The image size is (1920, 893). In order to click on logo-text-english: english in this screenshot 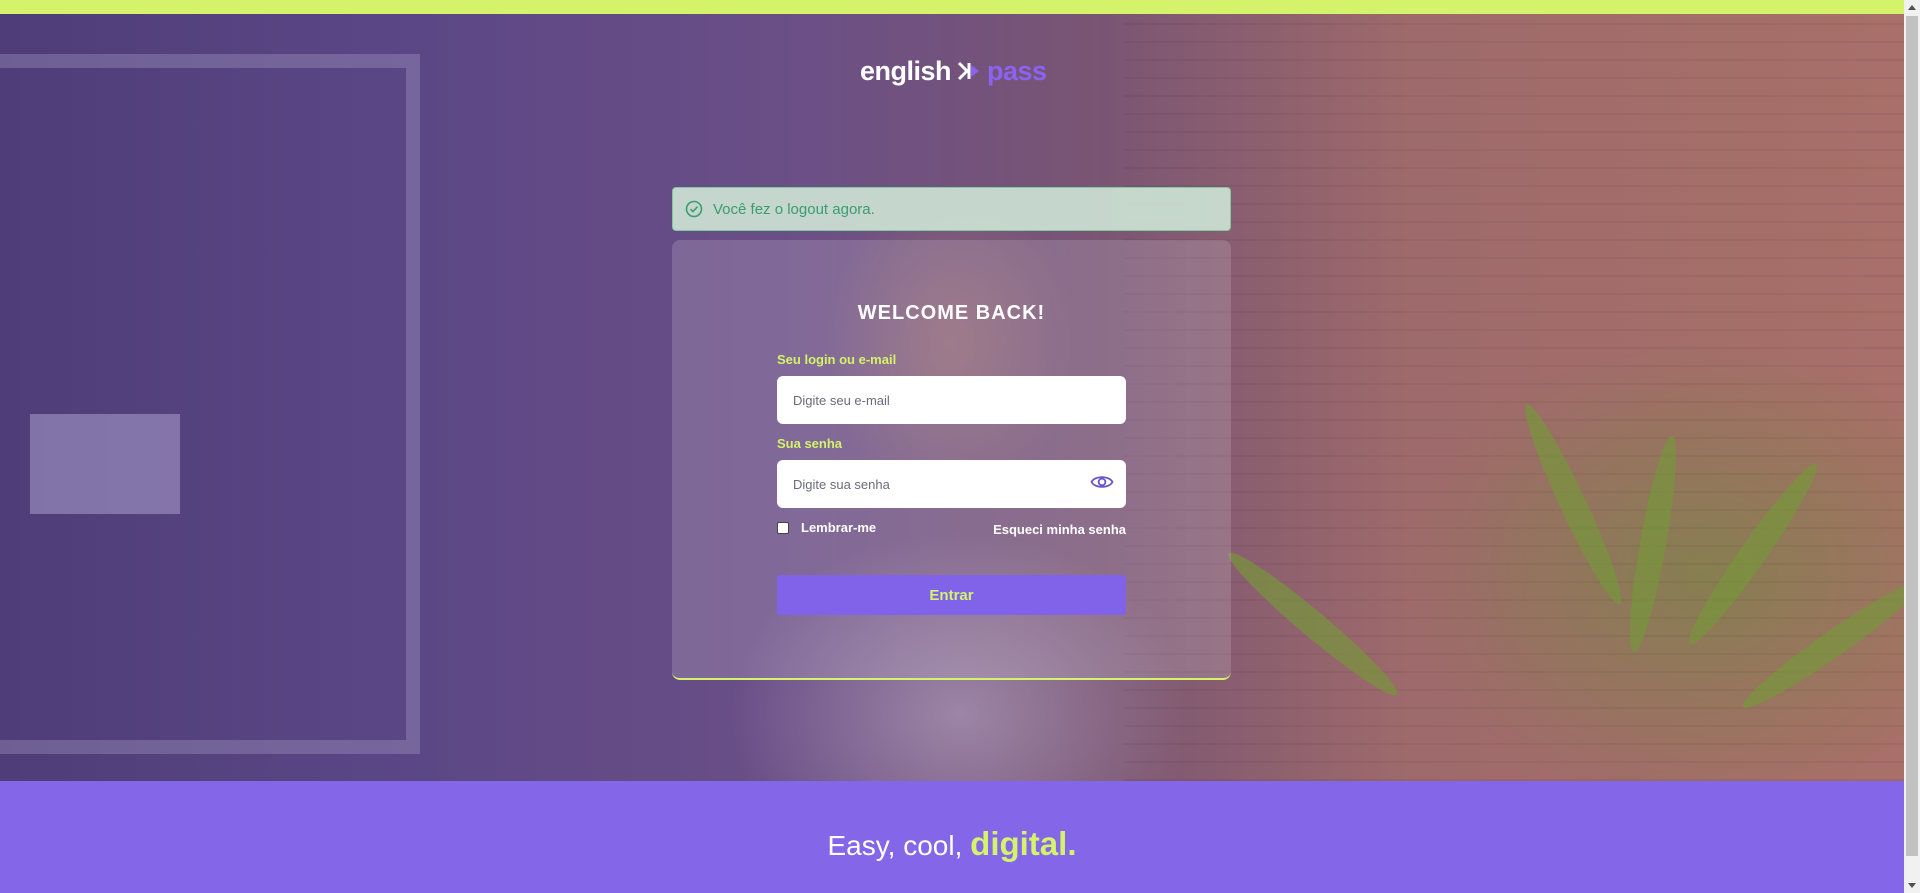, I will do `click(906, 70)`.